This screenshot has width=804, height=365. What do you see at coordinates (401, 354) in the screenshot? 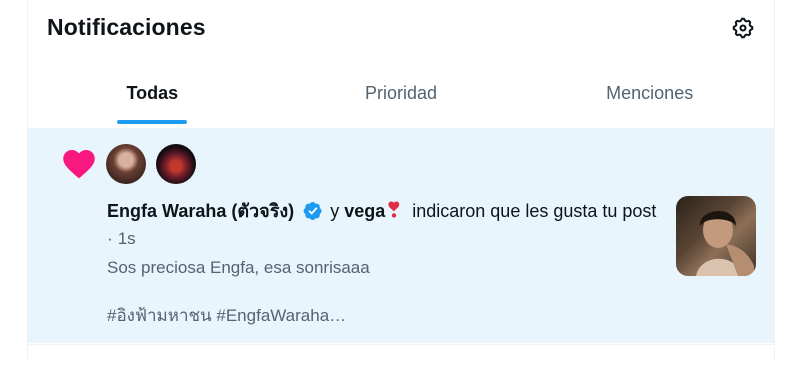
I see `next-notification-item` at bounding box center [401, 354].